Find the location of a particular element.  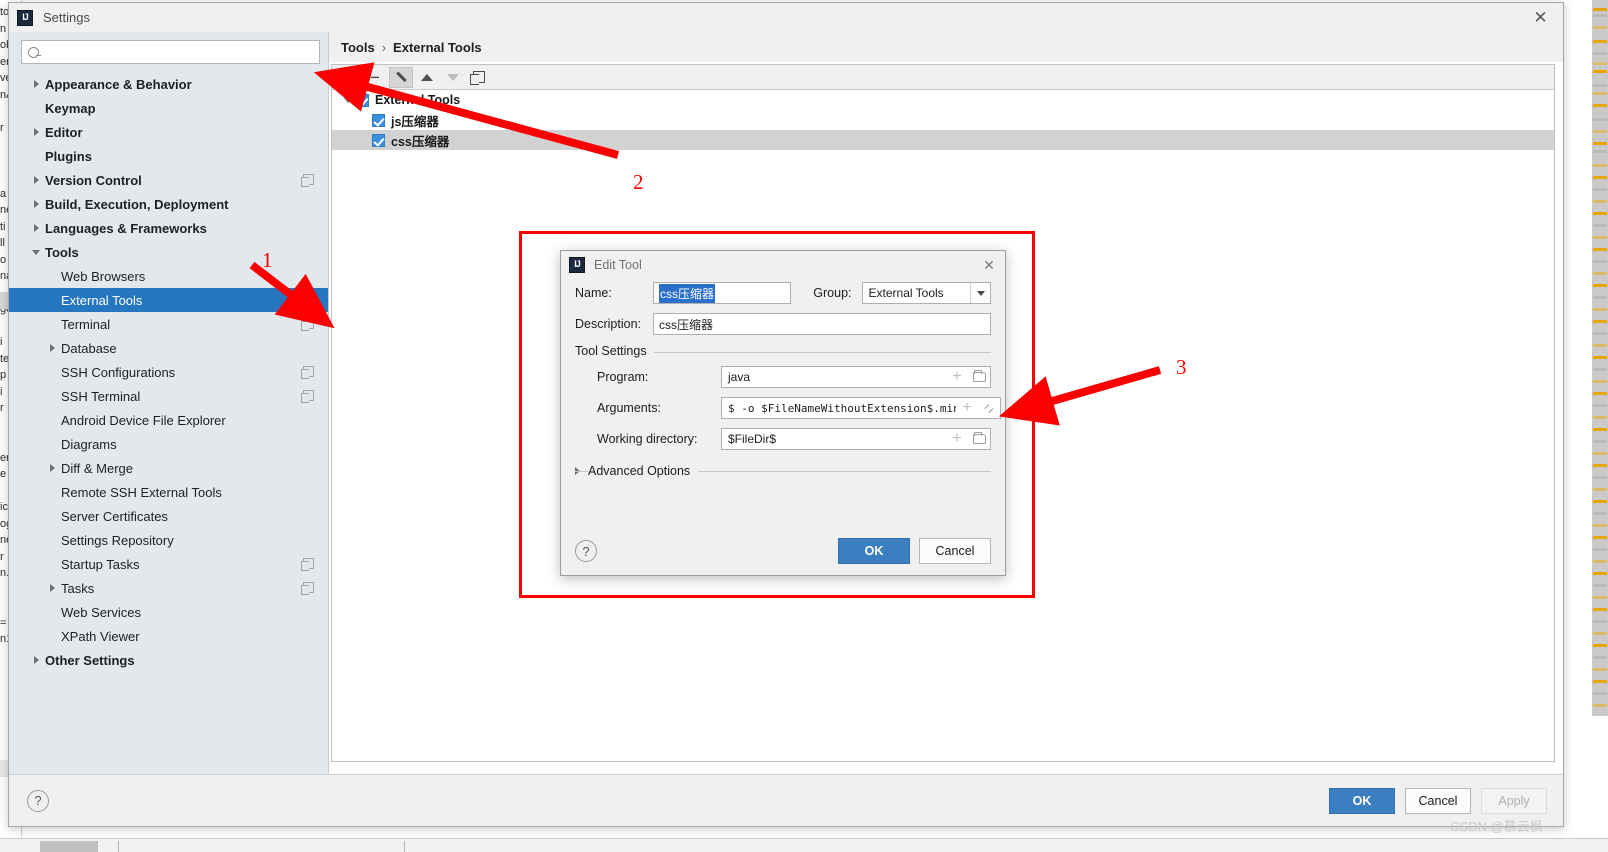

sidebar-item-ssh-terminal: SSH Terminal is located at coordinates (168, 396).